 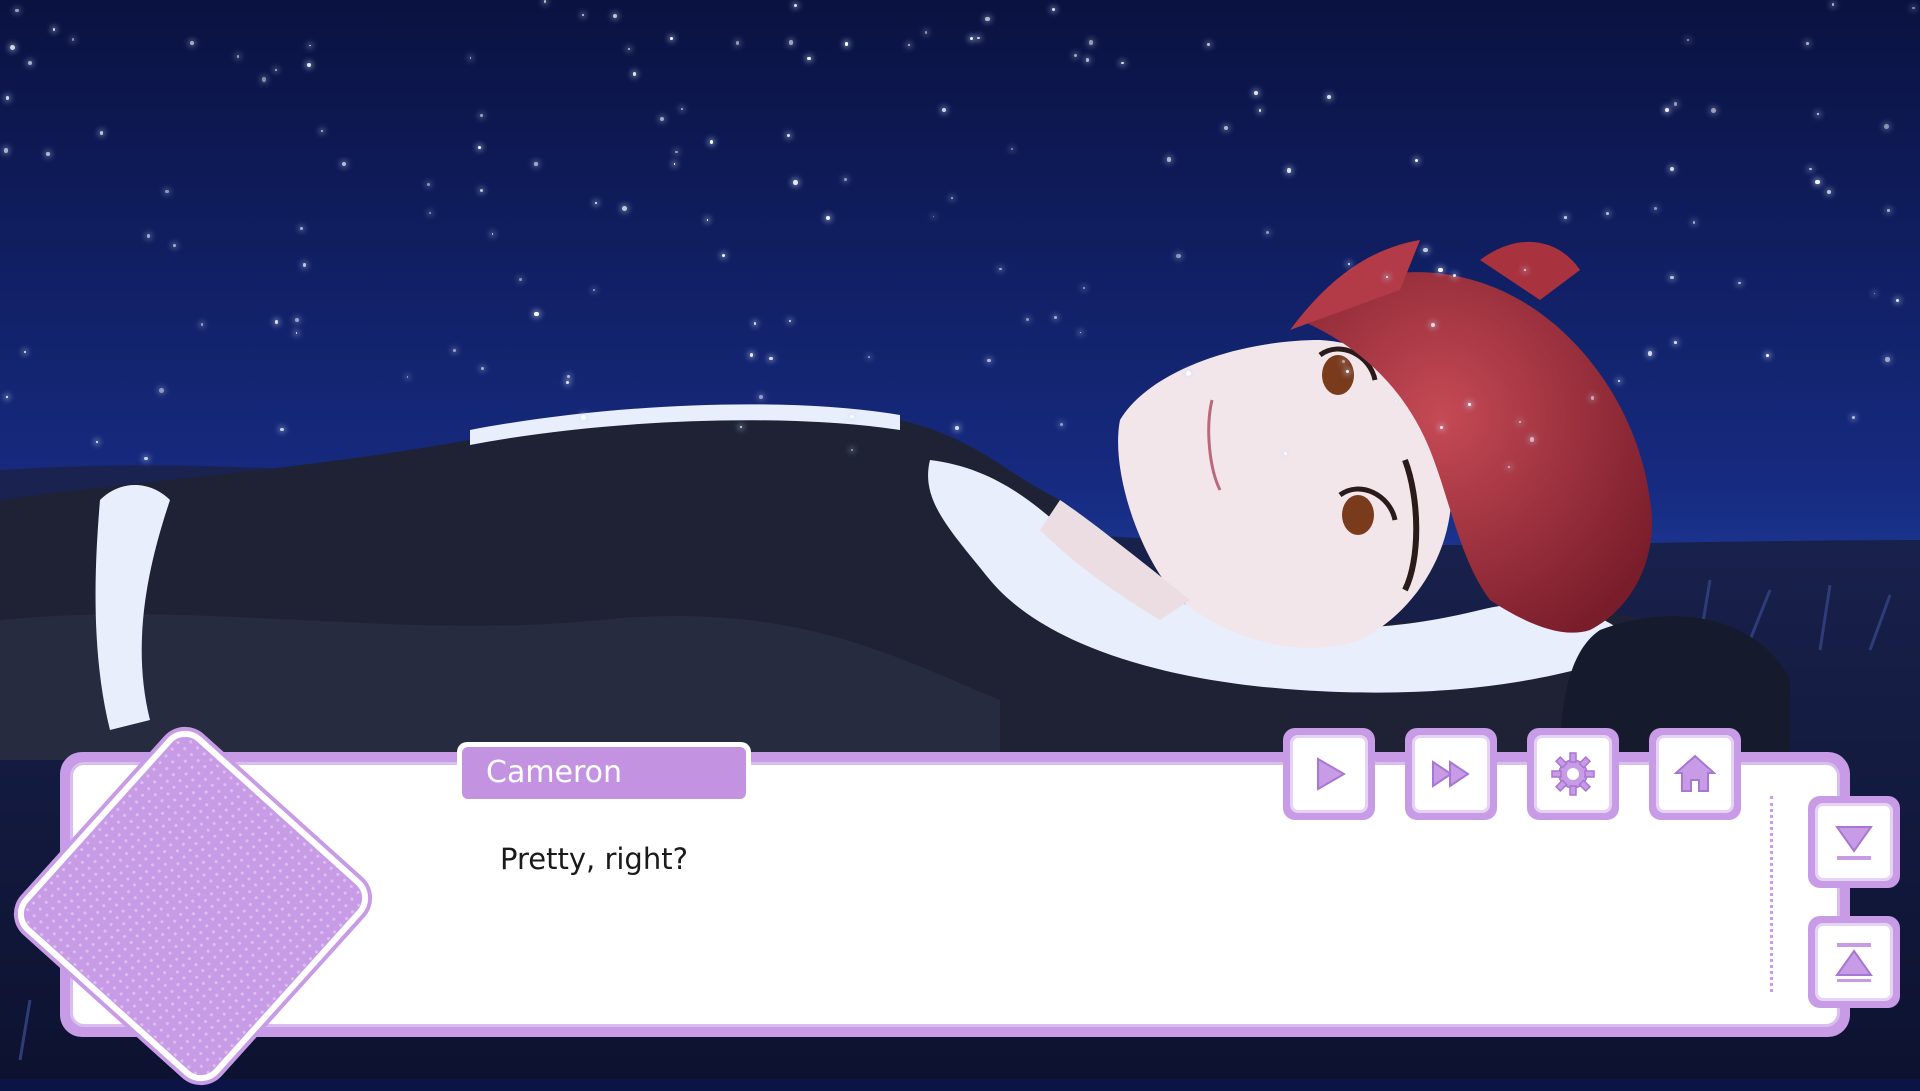 I want to click on settings-button, so click(x=1573, y=774).